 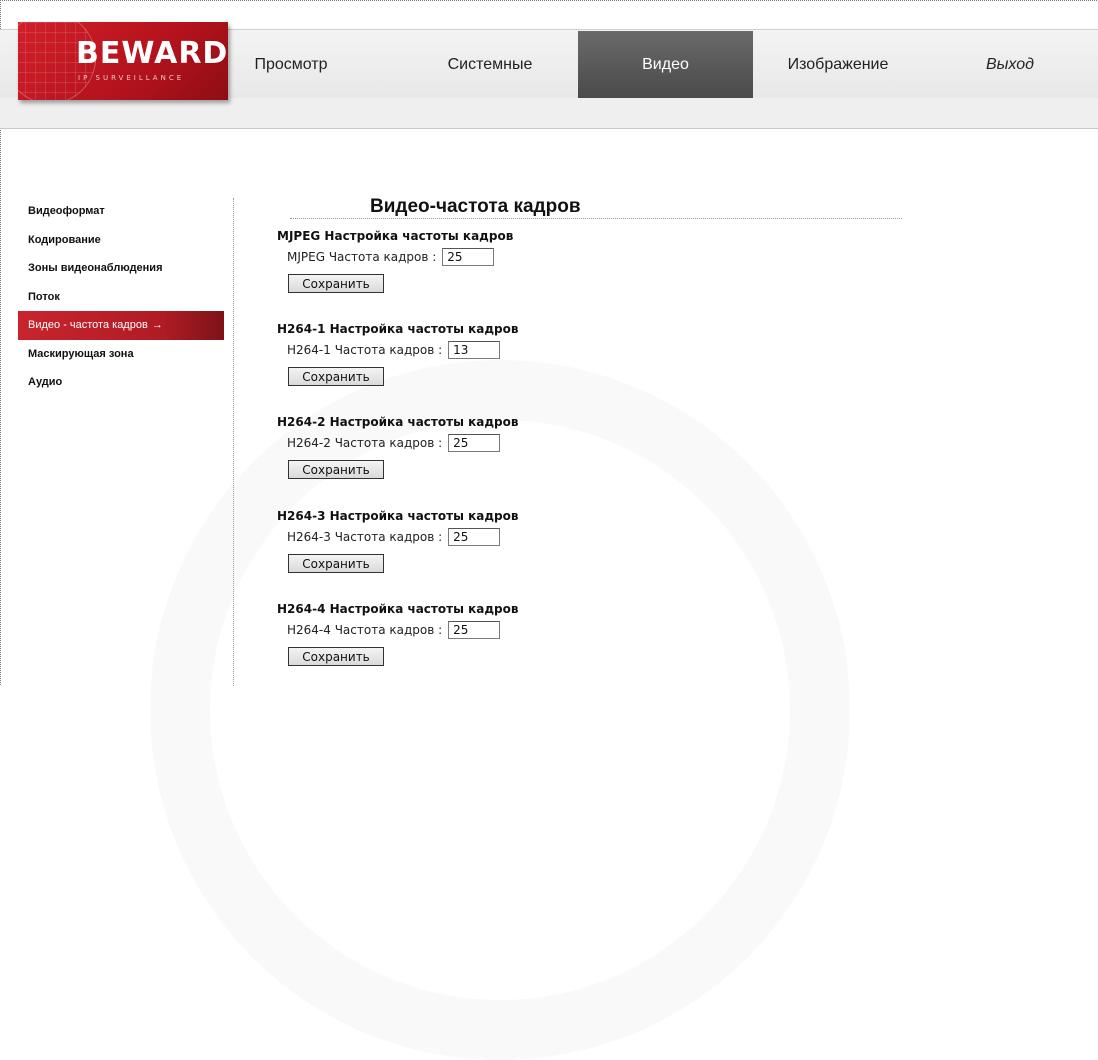 I want to click on sidebar-item-videoformat: Видеоформат, so click(x=121, y=211).